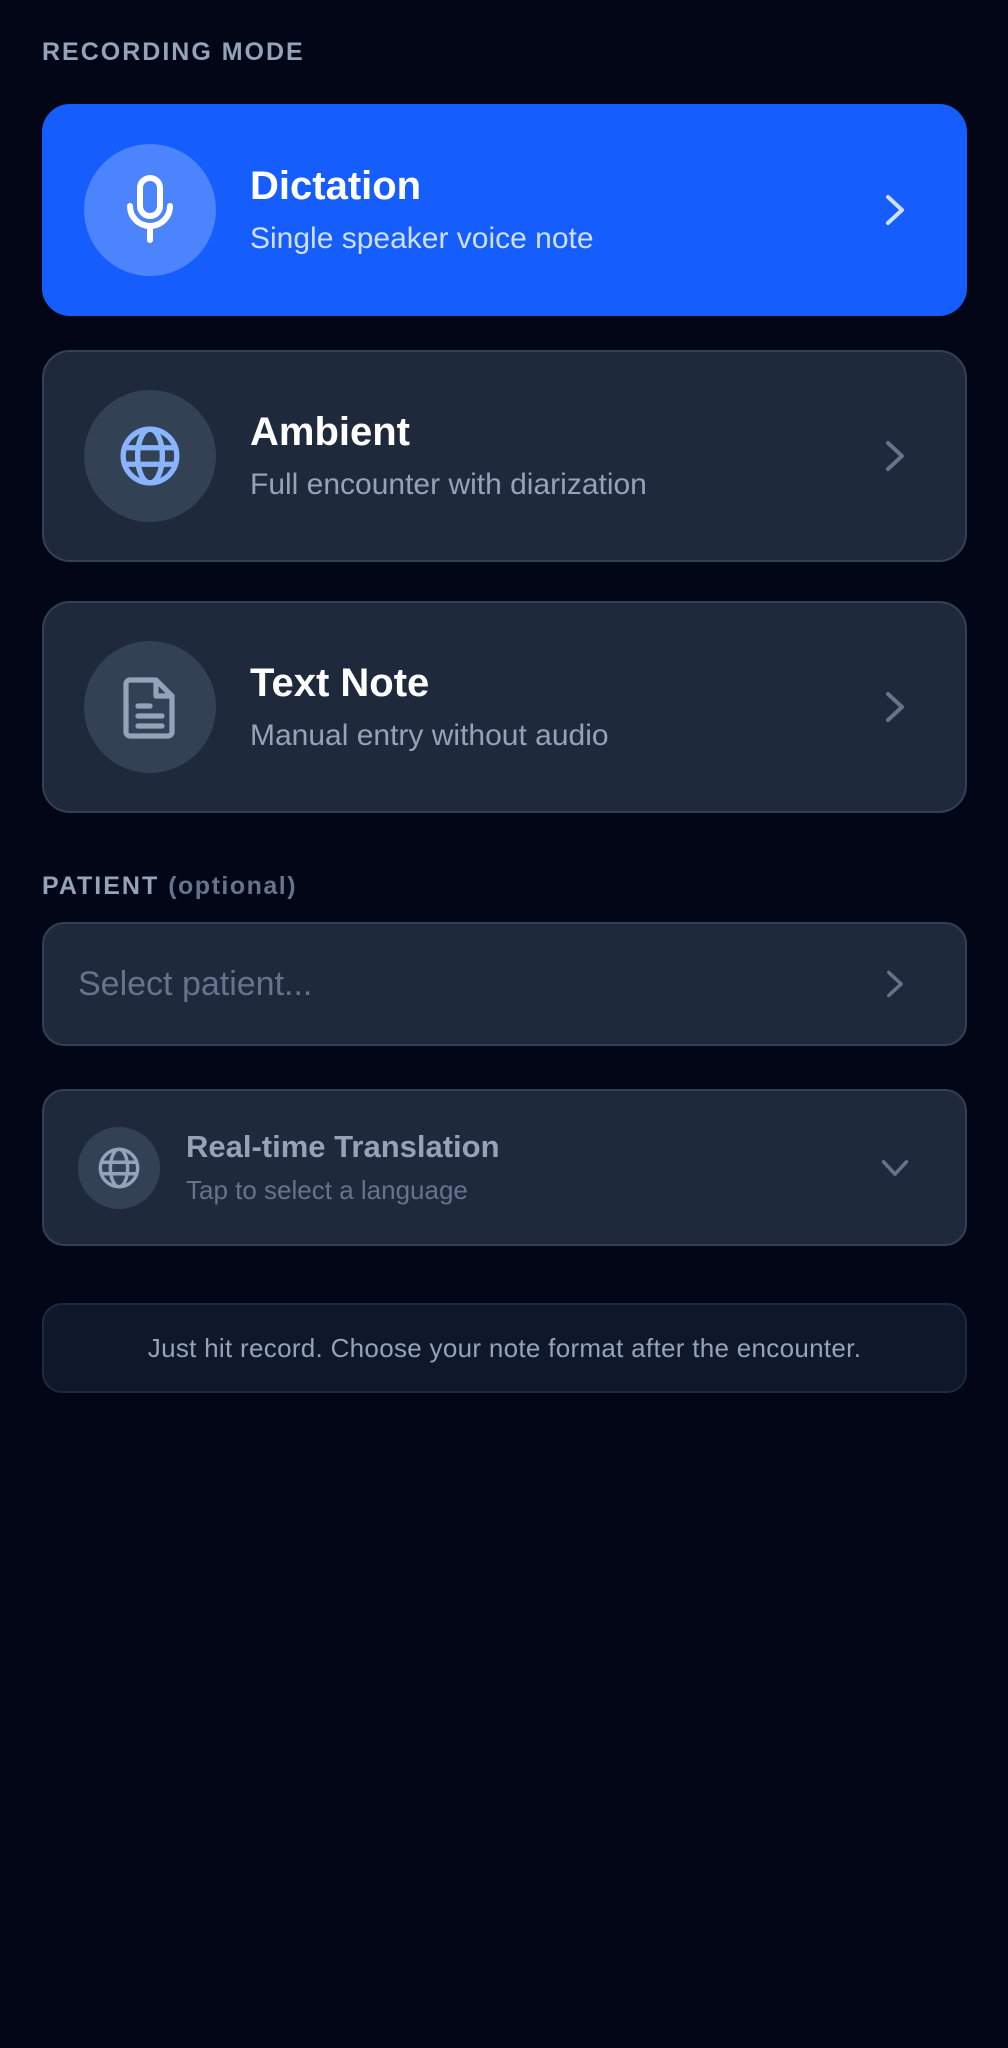 The image size is (1008, 2048). What do you see at coordinates (504, 210) in the screenshot?
I see `mode-card-dictation: Dictation Single speaker voice note` at bounding box center [504, 210].